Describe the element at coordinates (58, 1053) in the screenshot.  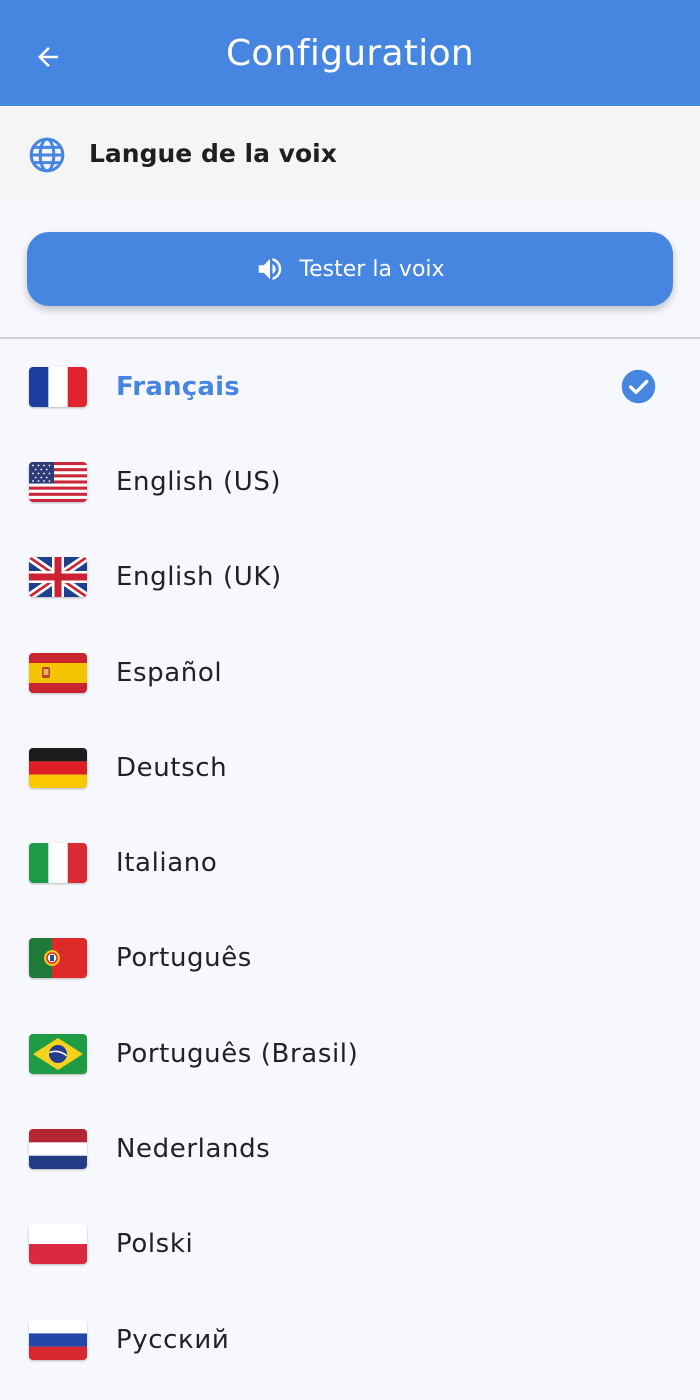
I see `brazil-flag-icon` at that location.